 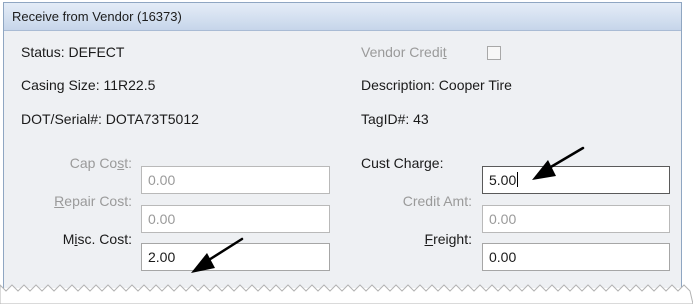 What do you see at coordinates (395, 119) in the screenshot?
I see `tag-id-text: TagID#: 43` at bounding box center [395, 119].